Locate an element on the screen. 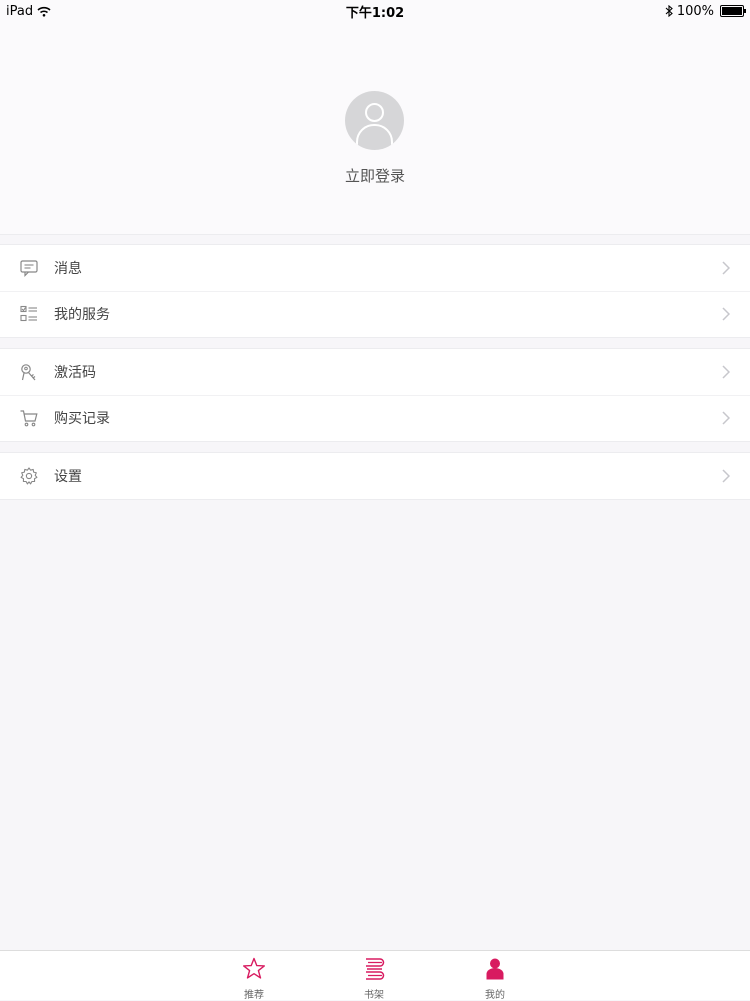  tab-label-mine: 我的 is located at coordinates (495, 995).